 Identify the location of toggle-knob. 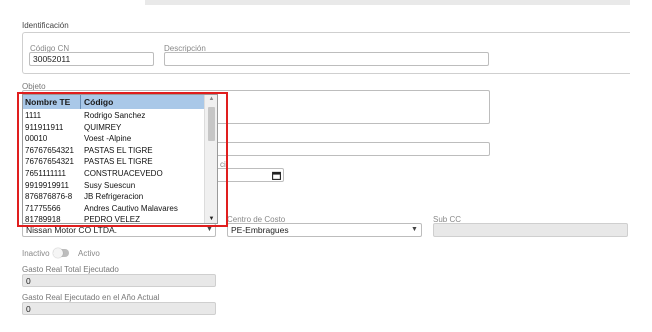
(58, 253).